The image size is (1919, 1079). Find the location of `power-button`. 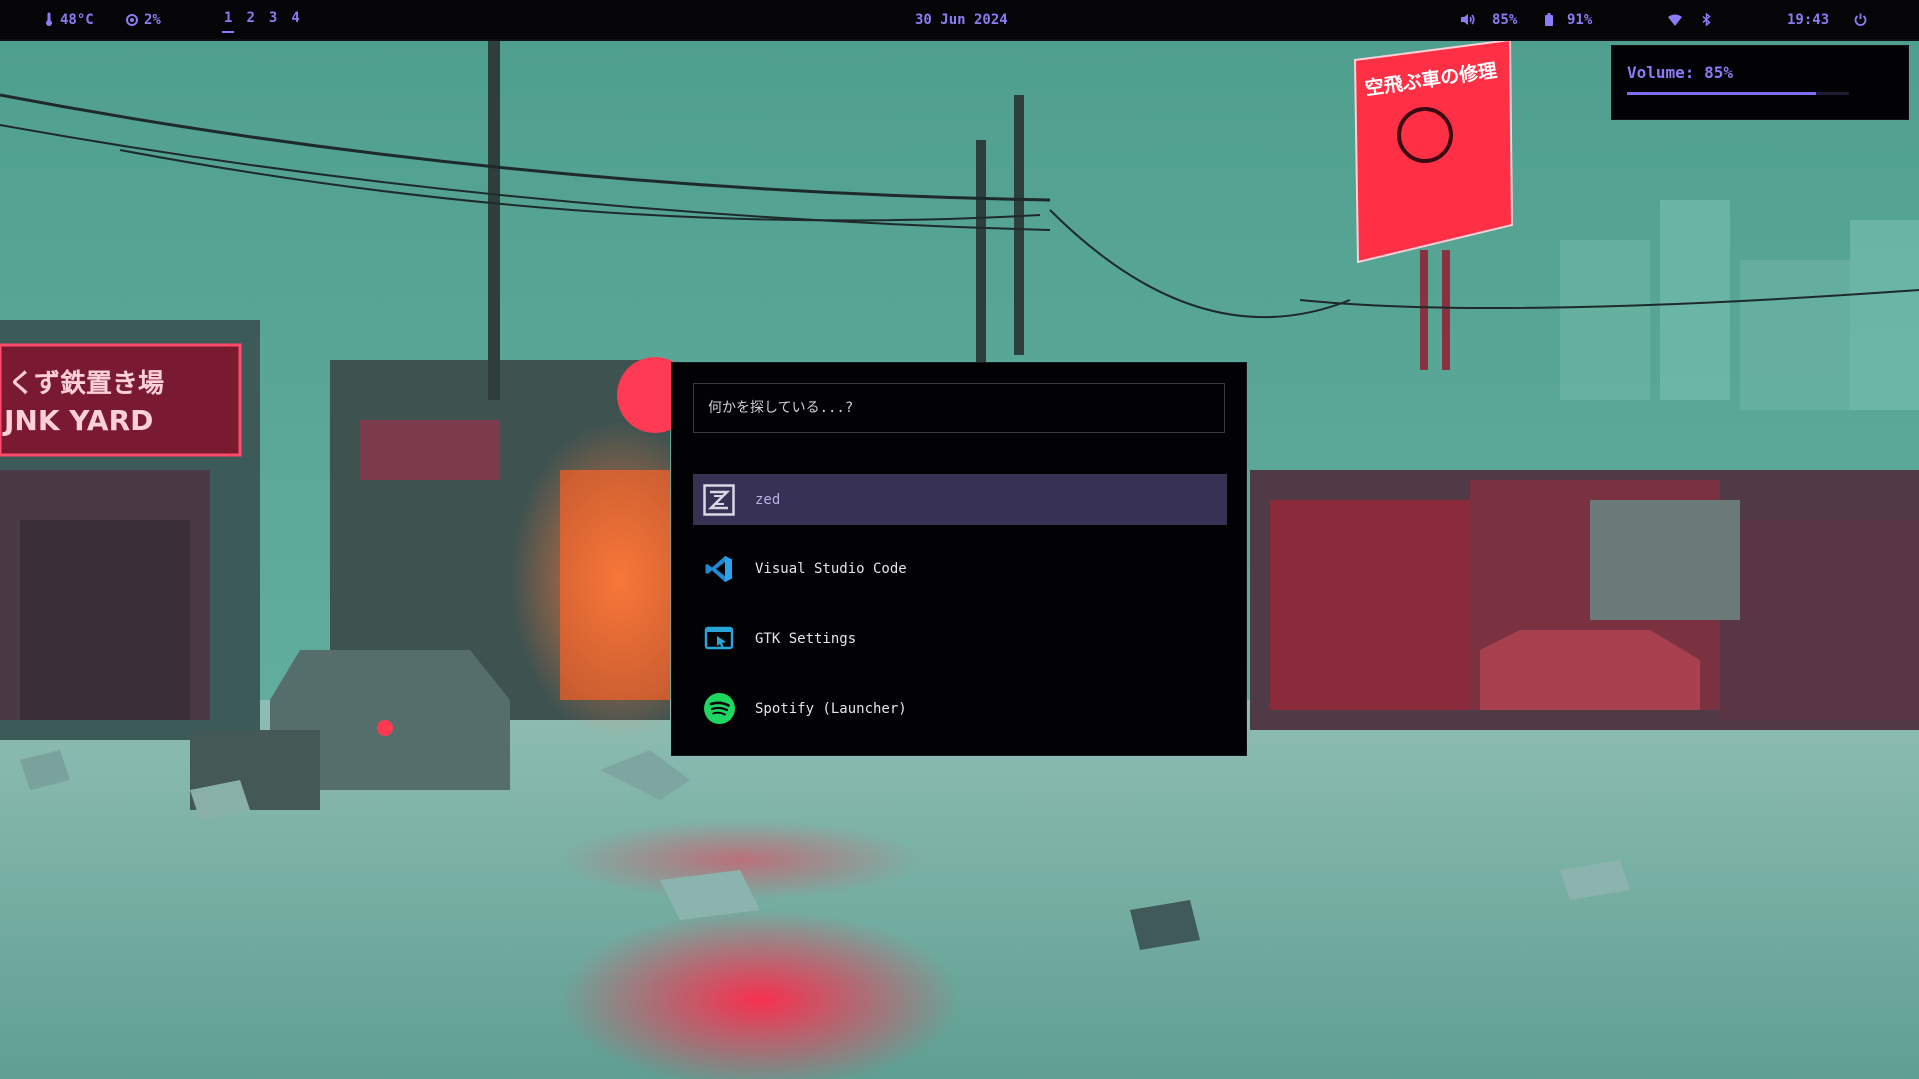

power-button is located at coordinates (1863, 20).